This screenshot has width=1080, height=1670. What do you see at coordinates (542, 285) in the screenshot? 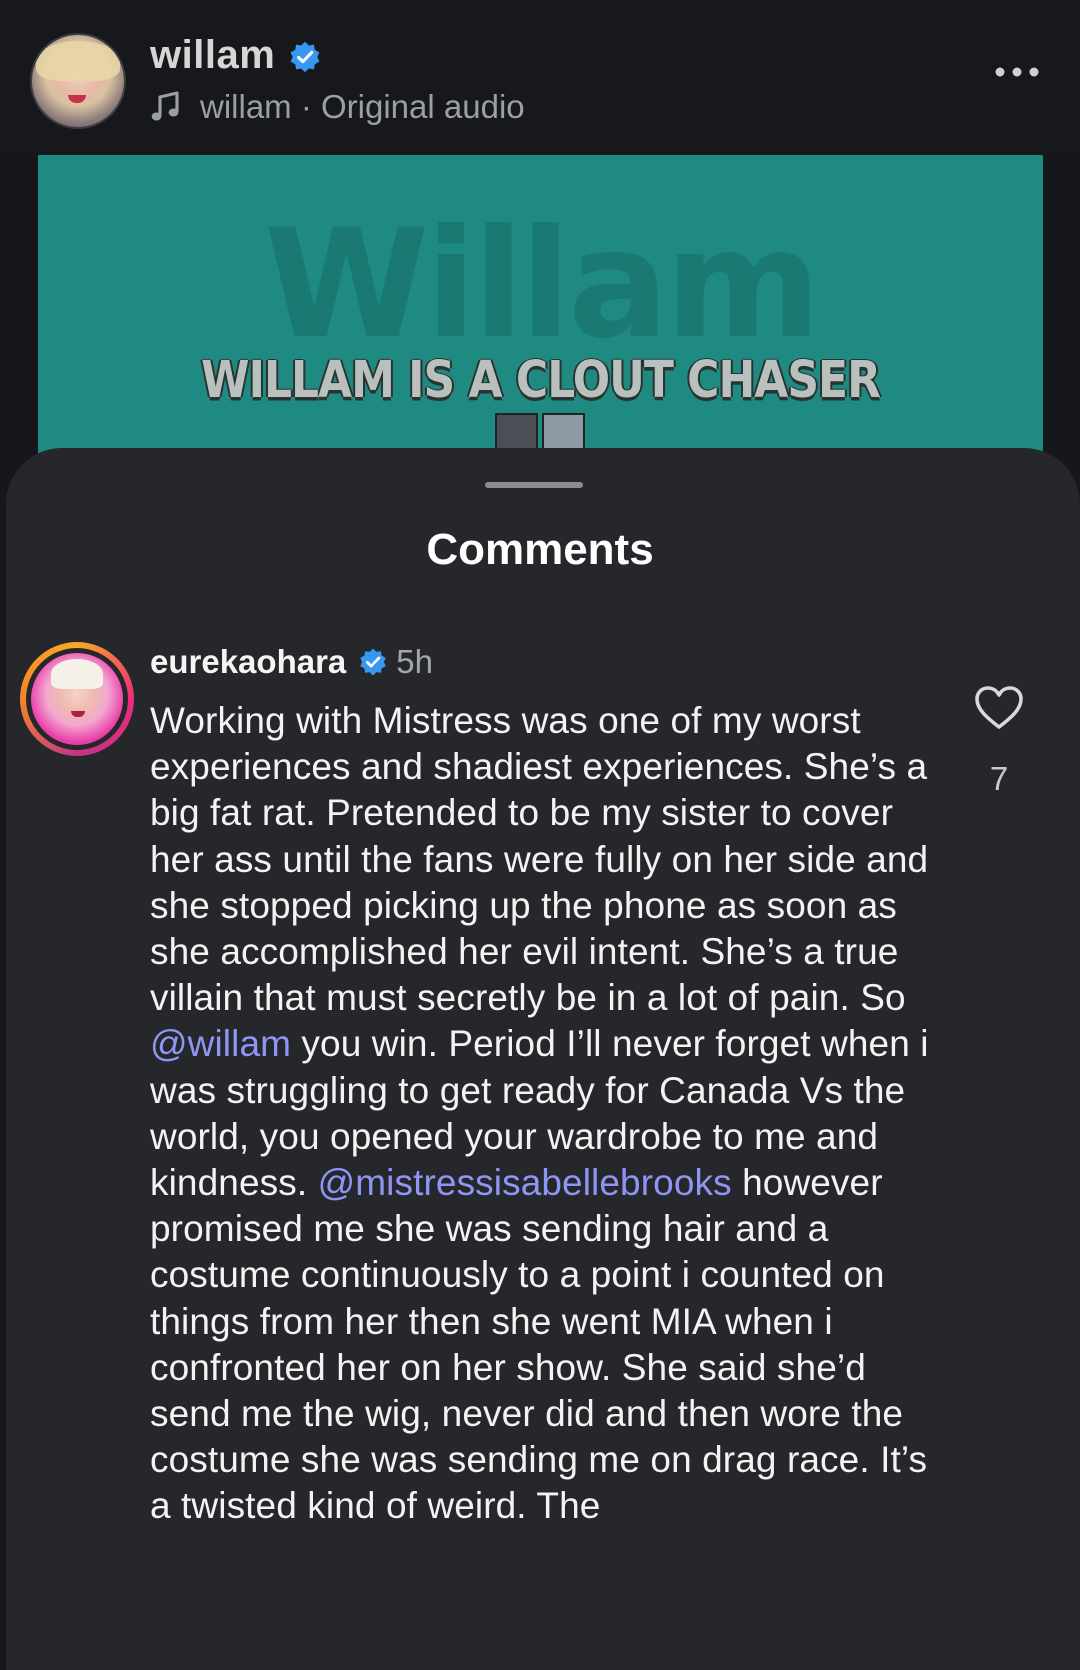
I see `video-overlay-title: Willam` at bounding box center [542, 285].